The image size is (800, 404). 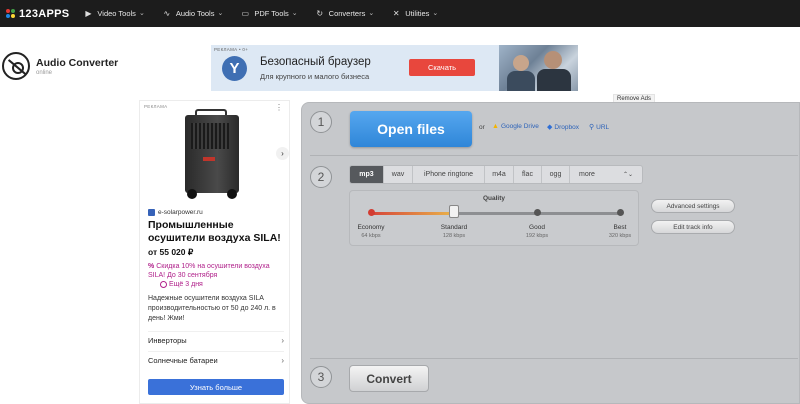 I want to click on quality-slider-handle, so click(x=454, y=211).